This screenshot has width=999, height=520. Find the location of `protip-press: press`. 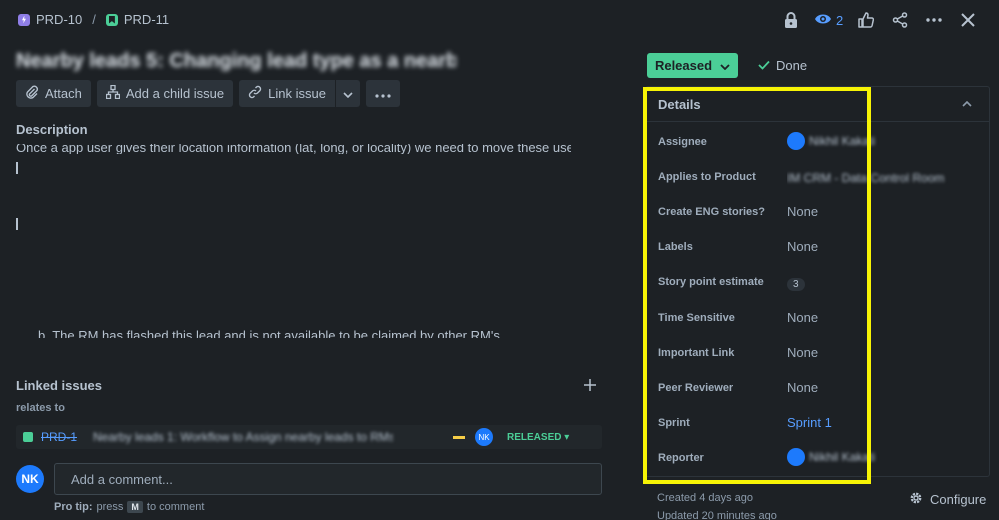

protip-press: press is located at coordinates (110, 507).